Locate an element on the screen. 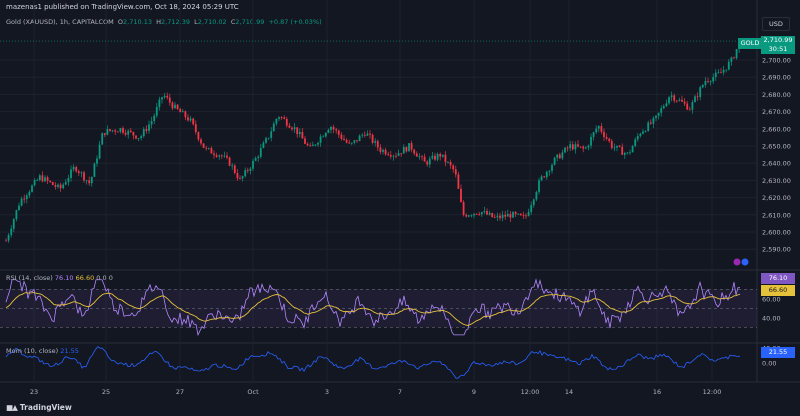 This screenshot has height=416, width=800. tradingview-logo: ■▲ TradingView is located at coordinates (39, 407).